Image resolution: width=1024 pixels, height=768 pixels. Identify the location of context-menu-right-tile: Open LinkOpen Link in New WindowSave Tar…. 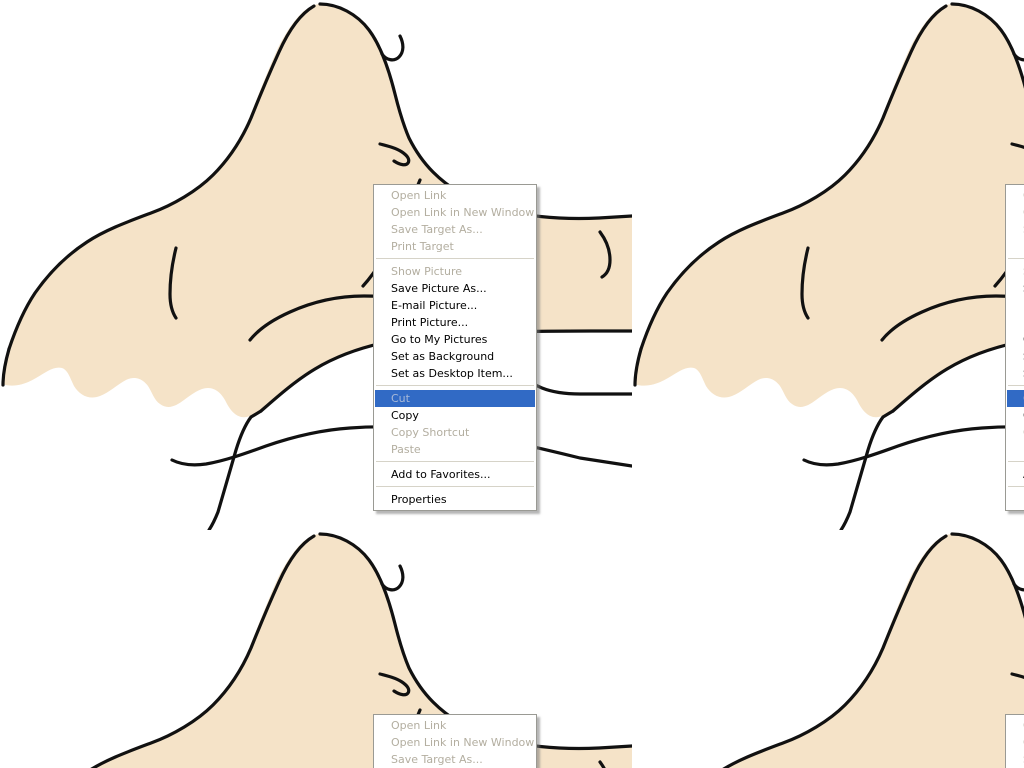
(1014, 347).